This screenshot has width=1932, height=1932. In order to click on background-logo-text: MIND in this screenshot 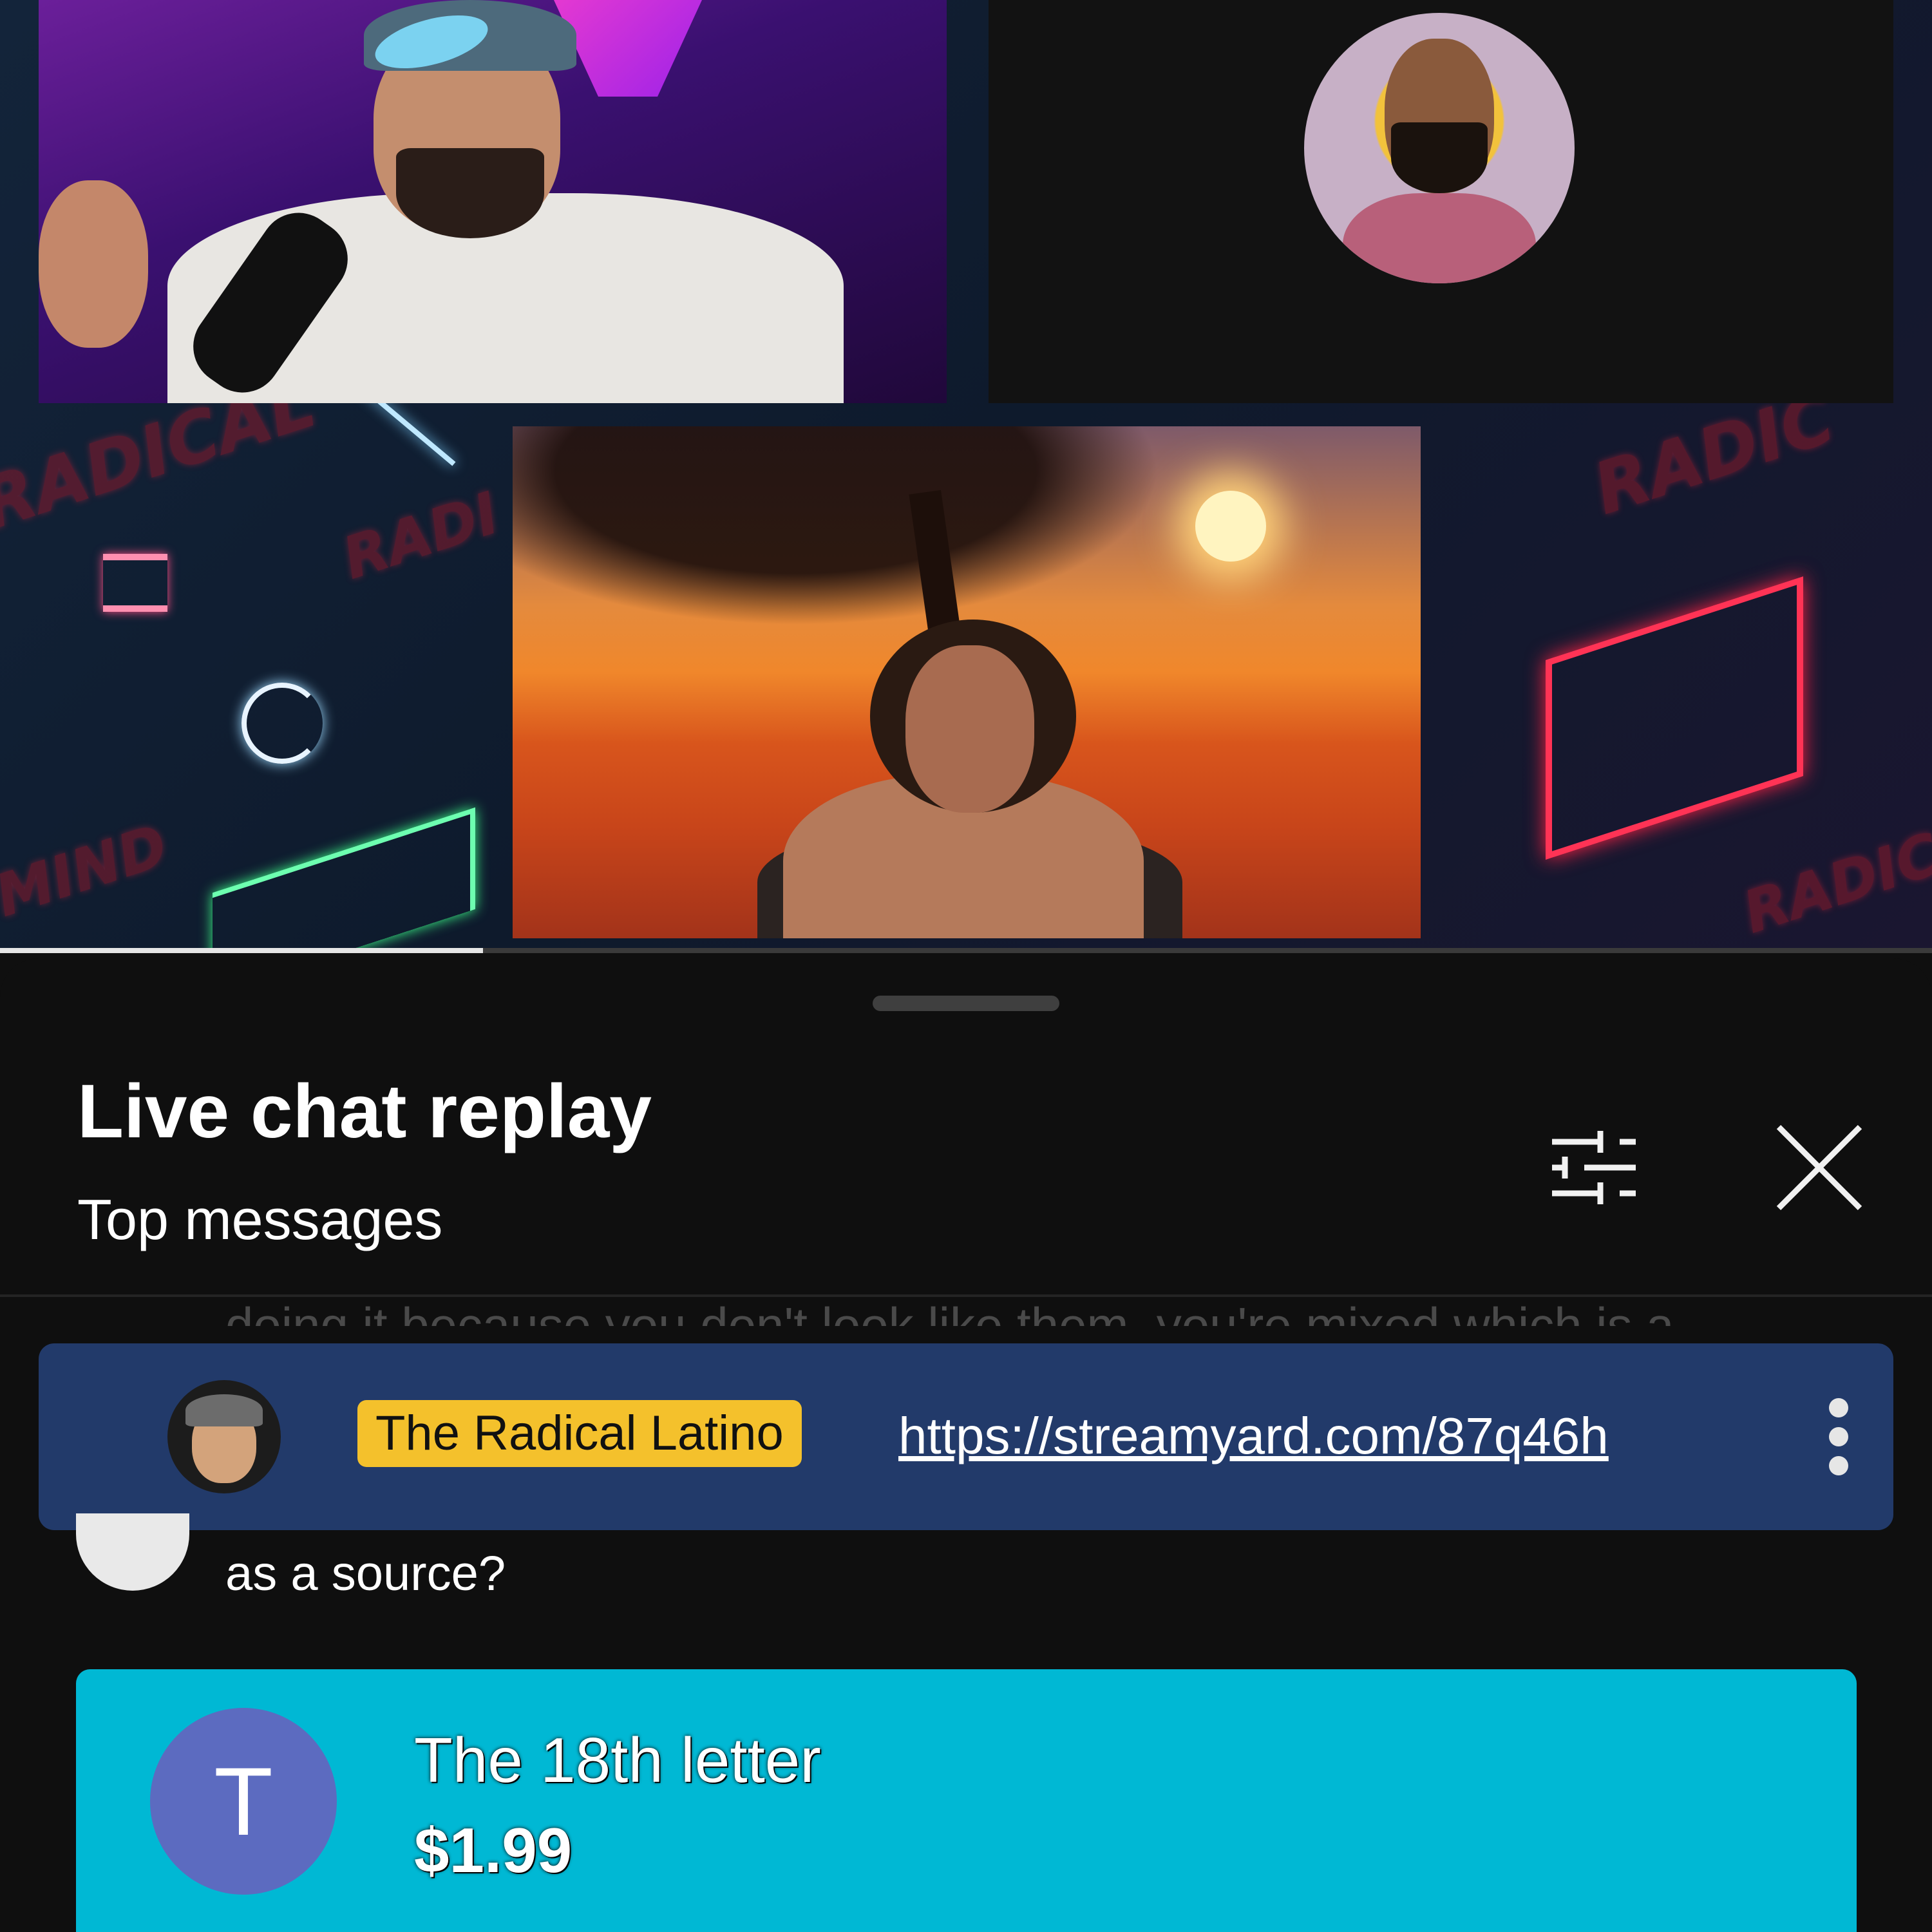, I will do `click(88, 871)`.